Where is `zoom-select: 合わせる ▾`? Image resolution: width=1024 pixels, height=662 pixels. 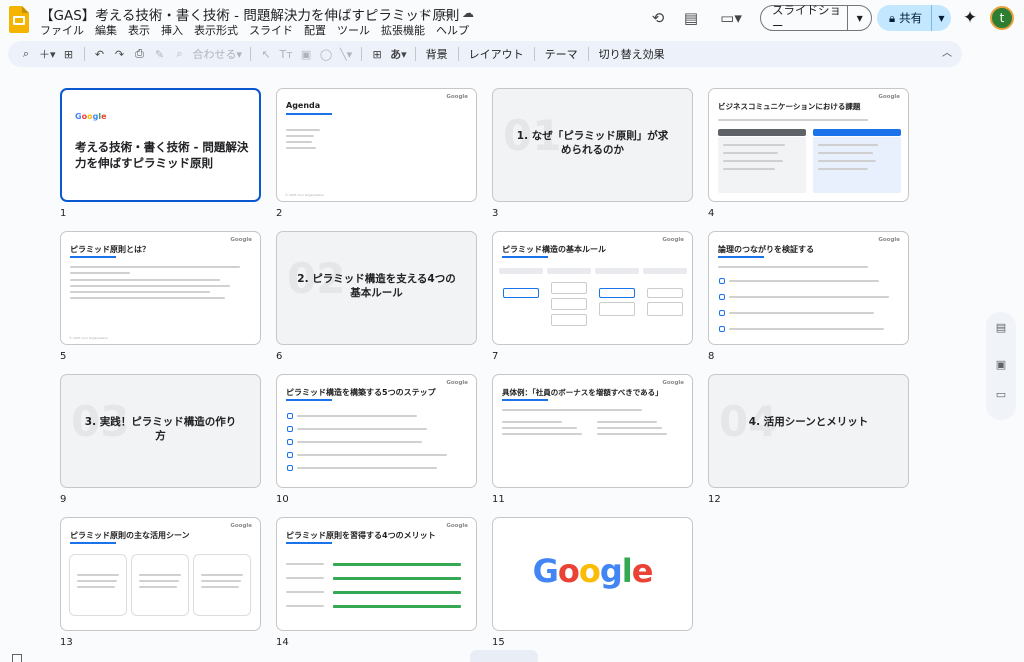 zoom-select: 合わせる ▾ is located at coordinates (218, 54).